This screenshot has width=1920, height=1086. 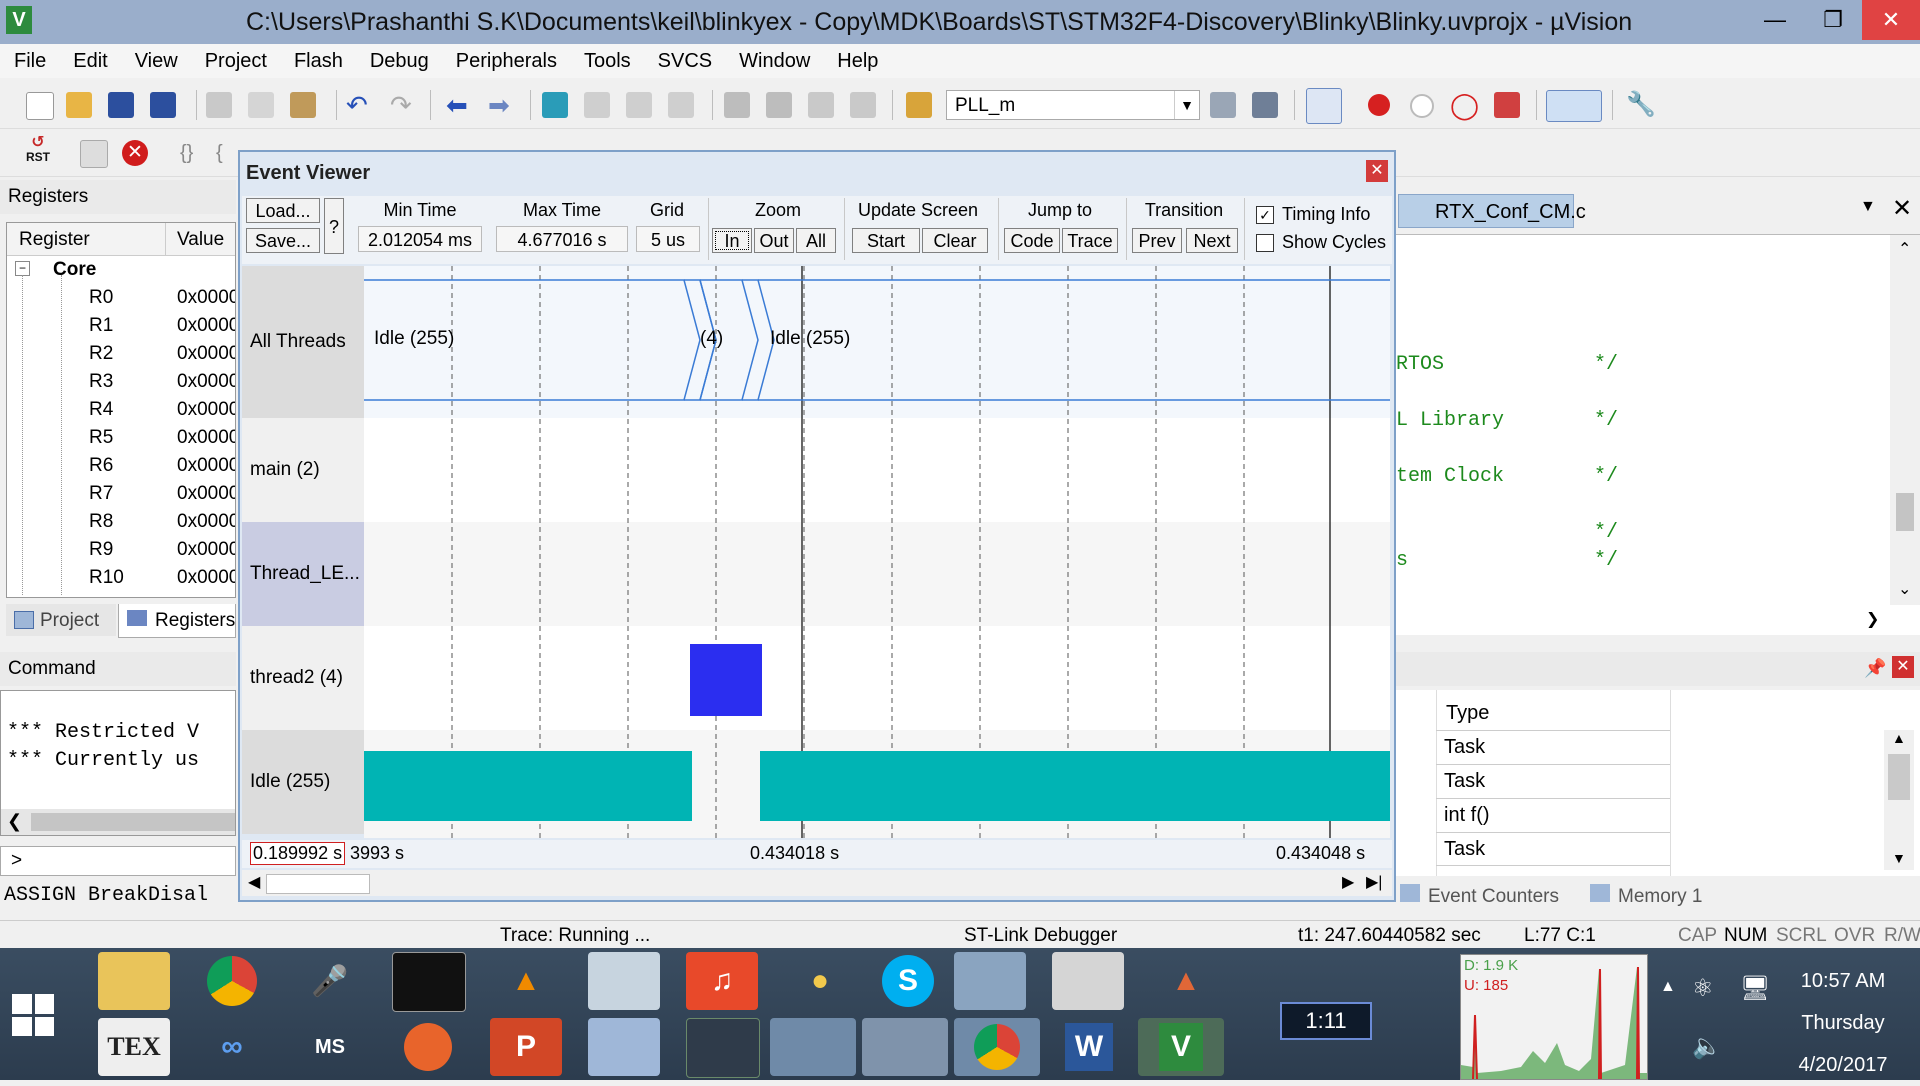 I want to click on find-combo: PLL_m ▼, so click(x=1073, y=105).